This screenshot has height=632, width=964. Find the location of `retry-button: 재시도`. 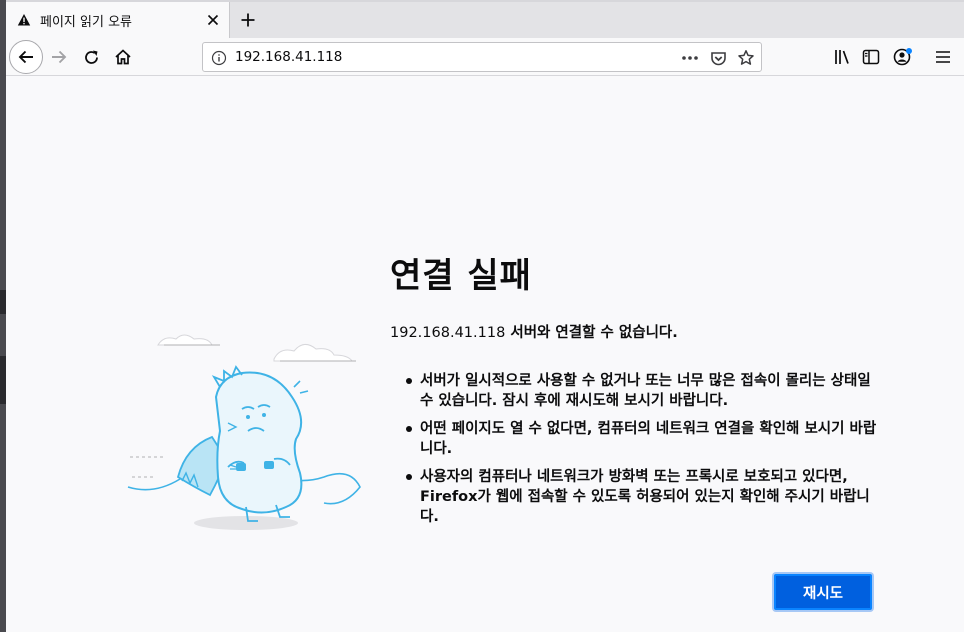

retry-button: 재시도 is located at coordinates (823, 592).